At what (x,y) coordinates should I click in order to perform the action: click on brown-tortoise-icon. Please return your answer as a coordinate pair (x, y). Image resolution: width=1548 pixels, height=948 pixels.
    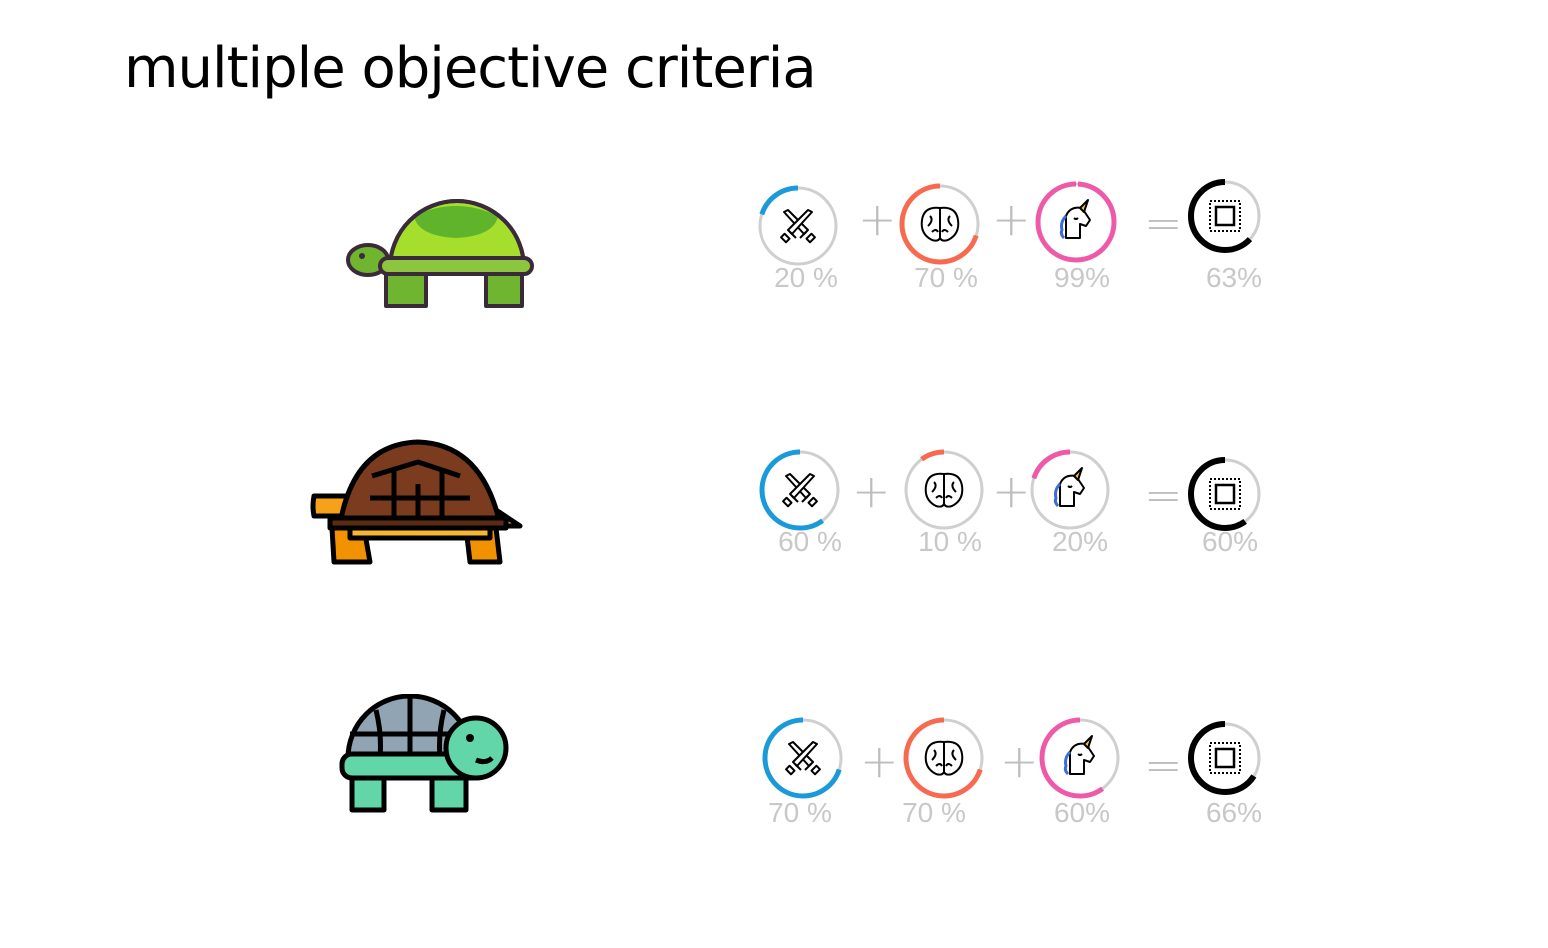
    Looking at the image, I should click on (416, 502).